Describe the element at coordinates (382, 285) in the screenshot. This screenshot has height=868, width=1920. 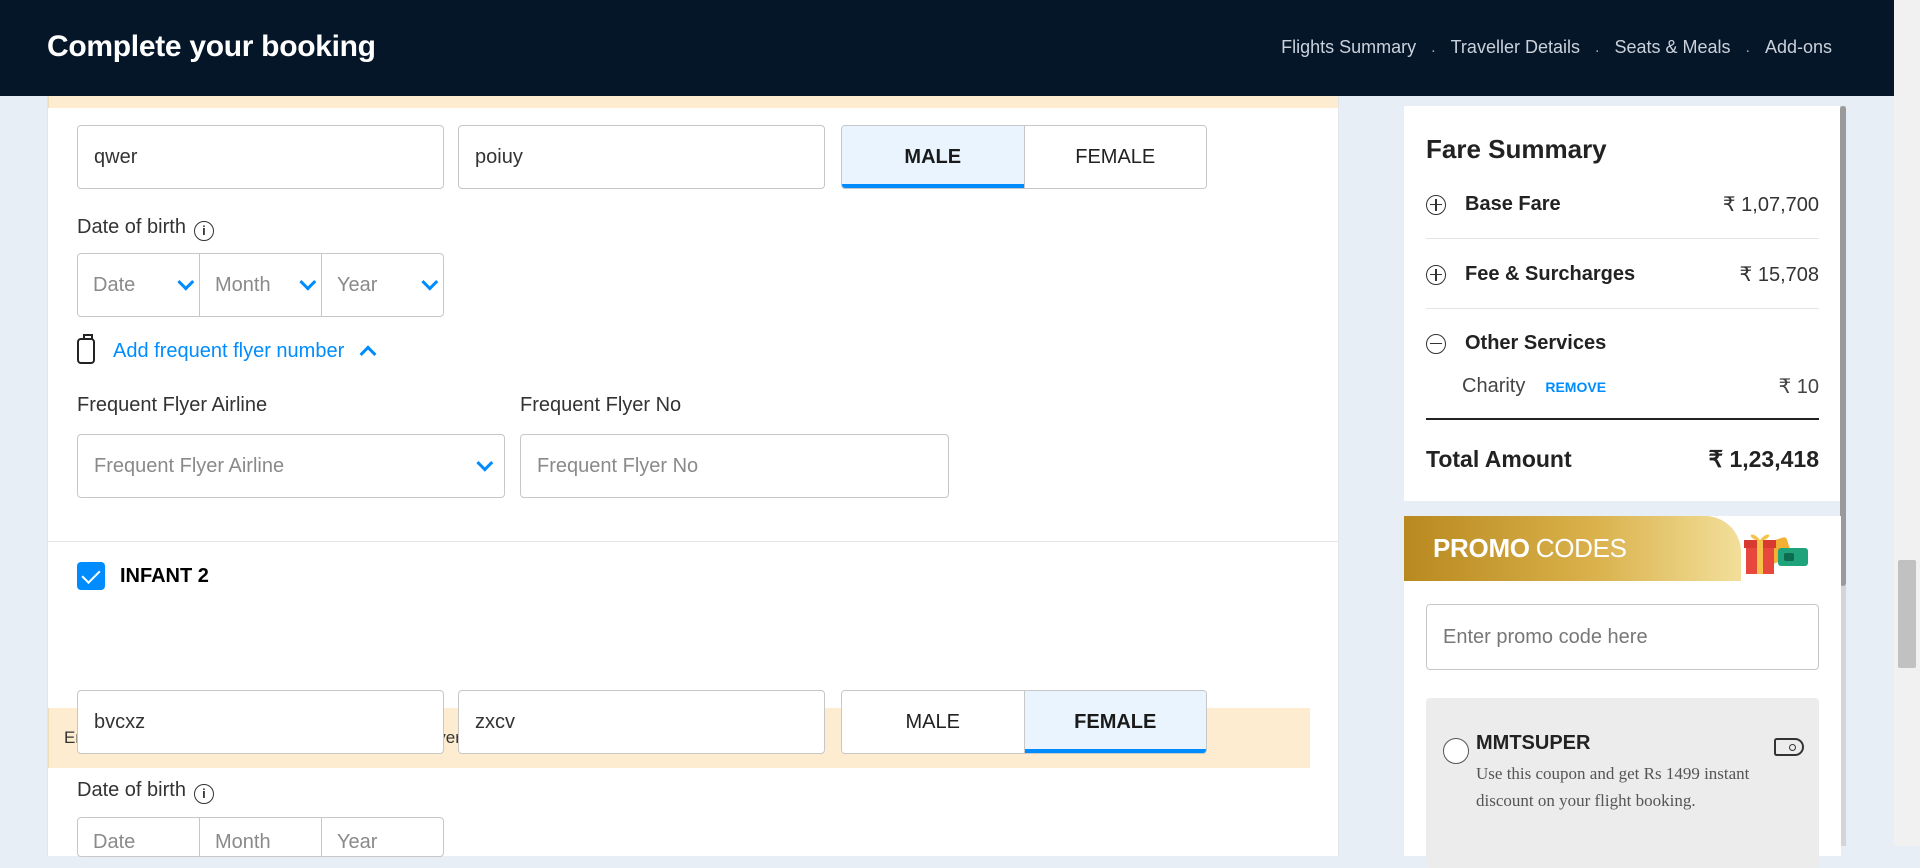
I see `dob-year-select: Year` at that location.